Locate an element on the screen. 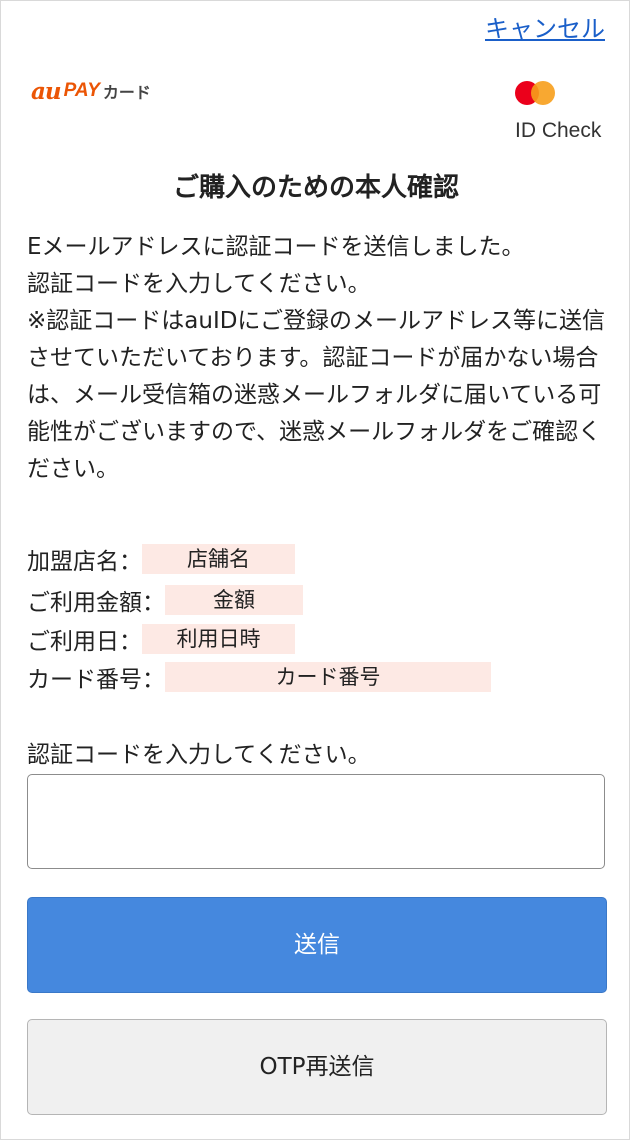 The width and height of the screenshot is (630, 1140). brand-pay-text: PAY is located at coordinates (81, 90).